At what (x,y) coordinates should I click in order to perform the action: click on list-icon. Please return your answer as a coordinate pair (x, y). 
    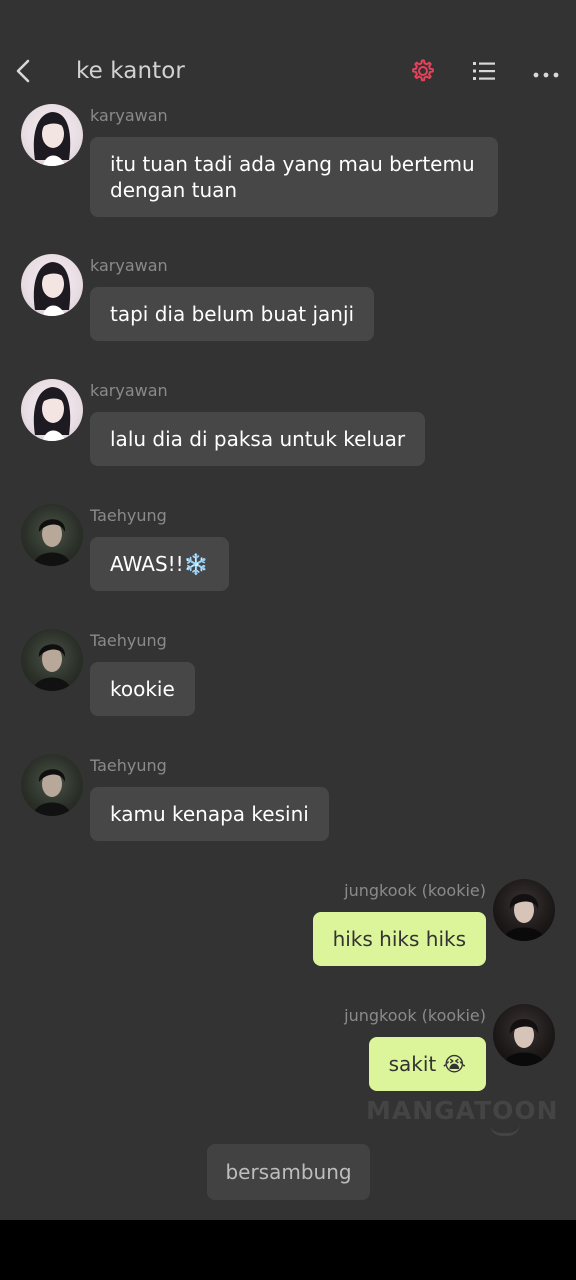
    Looking at the image, I should click on (484, 73).